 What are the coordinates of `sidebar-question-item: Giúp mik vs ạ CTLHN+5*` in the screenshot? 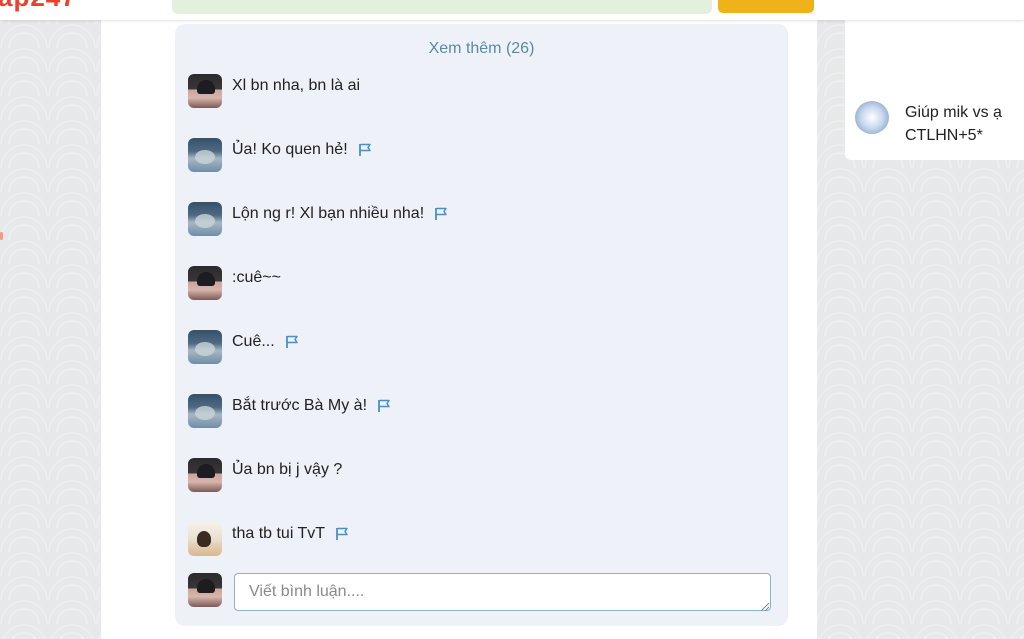 It's located at (935, 124).